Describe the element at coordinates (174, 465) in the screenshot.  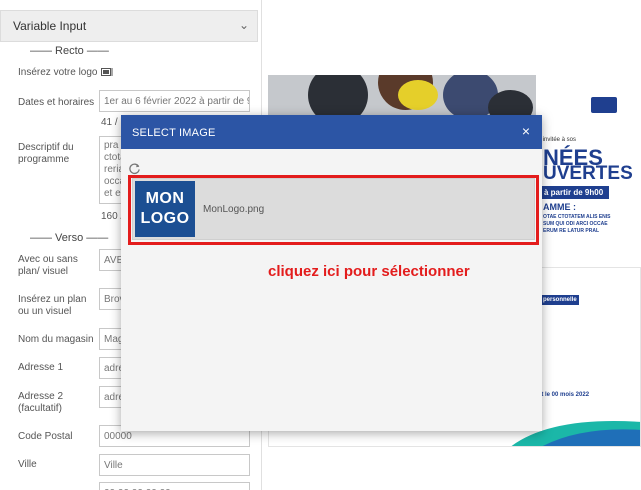
I see `city-input: Ville` at that location.